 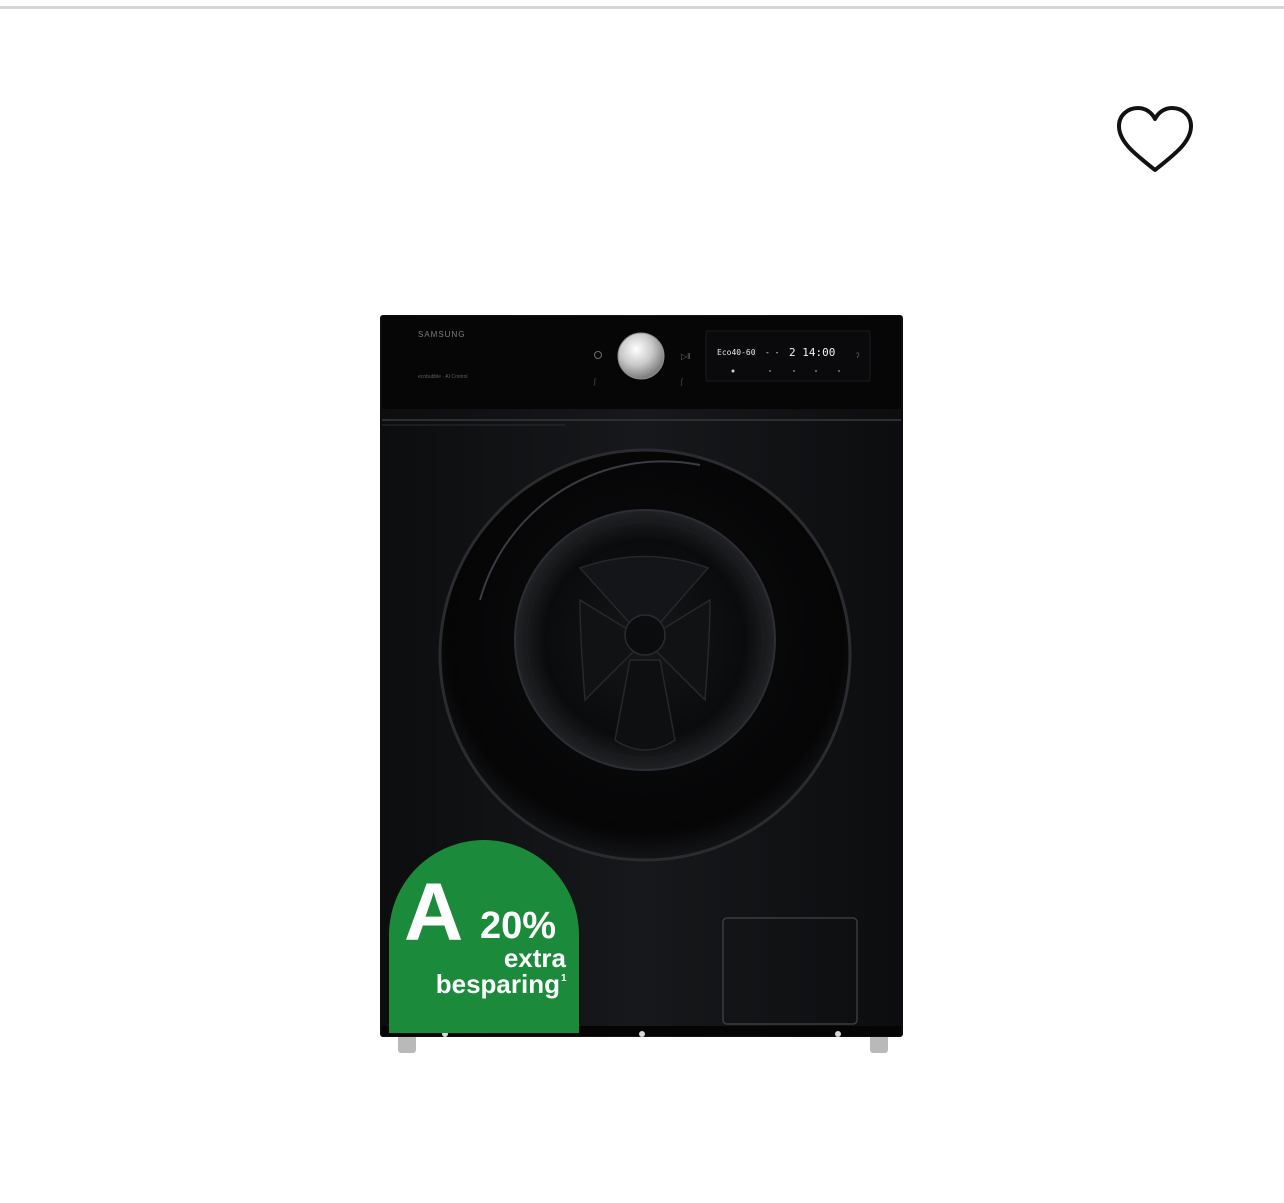 I want to click on svg-text: ʔ, so click(x=858, y=356).